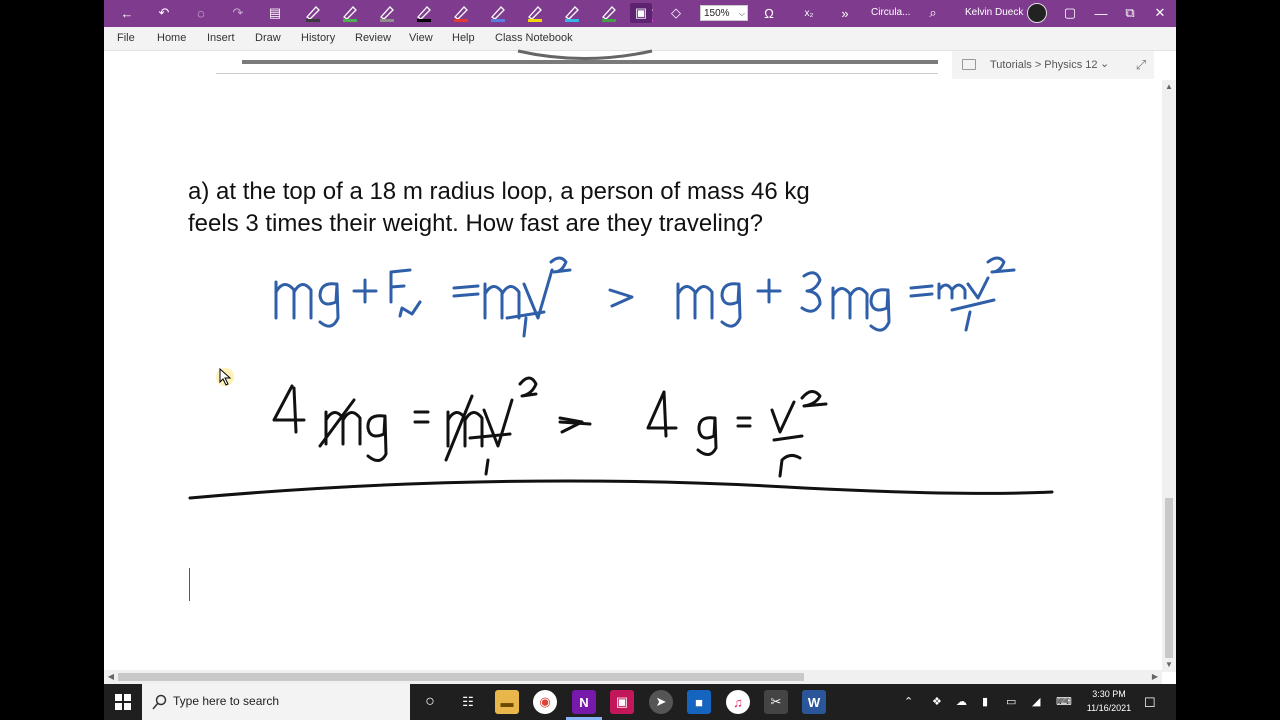 This screenshot has height=720, width=1280. What do you see at coordinates (1150, 703) in the screenshot?
I see `notifications-icon: ☐` at bounding box center [1150, 703].